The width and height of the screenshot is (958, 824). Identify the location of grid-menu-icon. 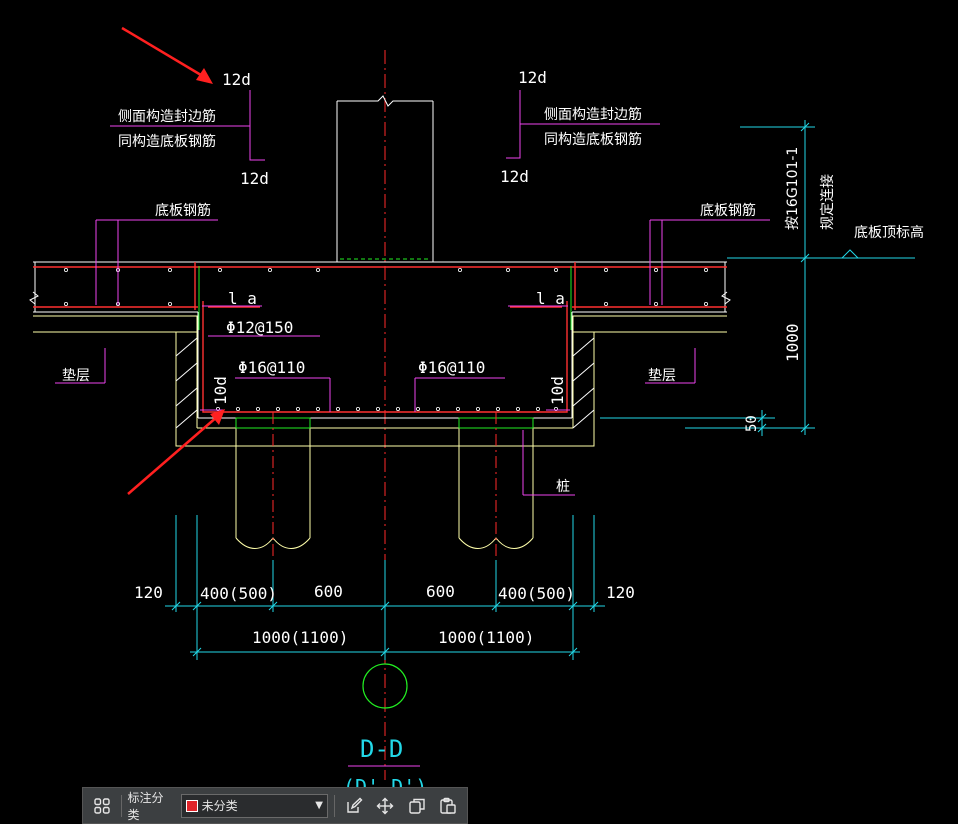
(102, 806).